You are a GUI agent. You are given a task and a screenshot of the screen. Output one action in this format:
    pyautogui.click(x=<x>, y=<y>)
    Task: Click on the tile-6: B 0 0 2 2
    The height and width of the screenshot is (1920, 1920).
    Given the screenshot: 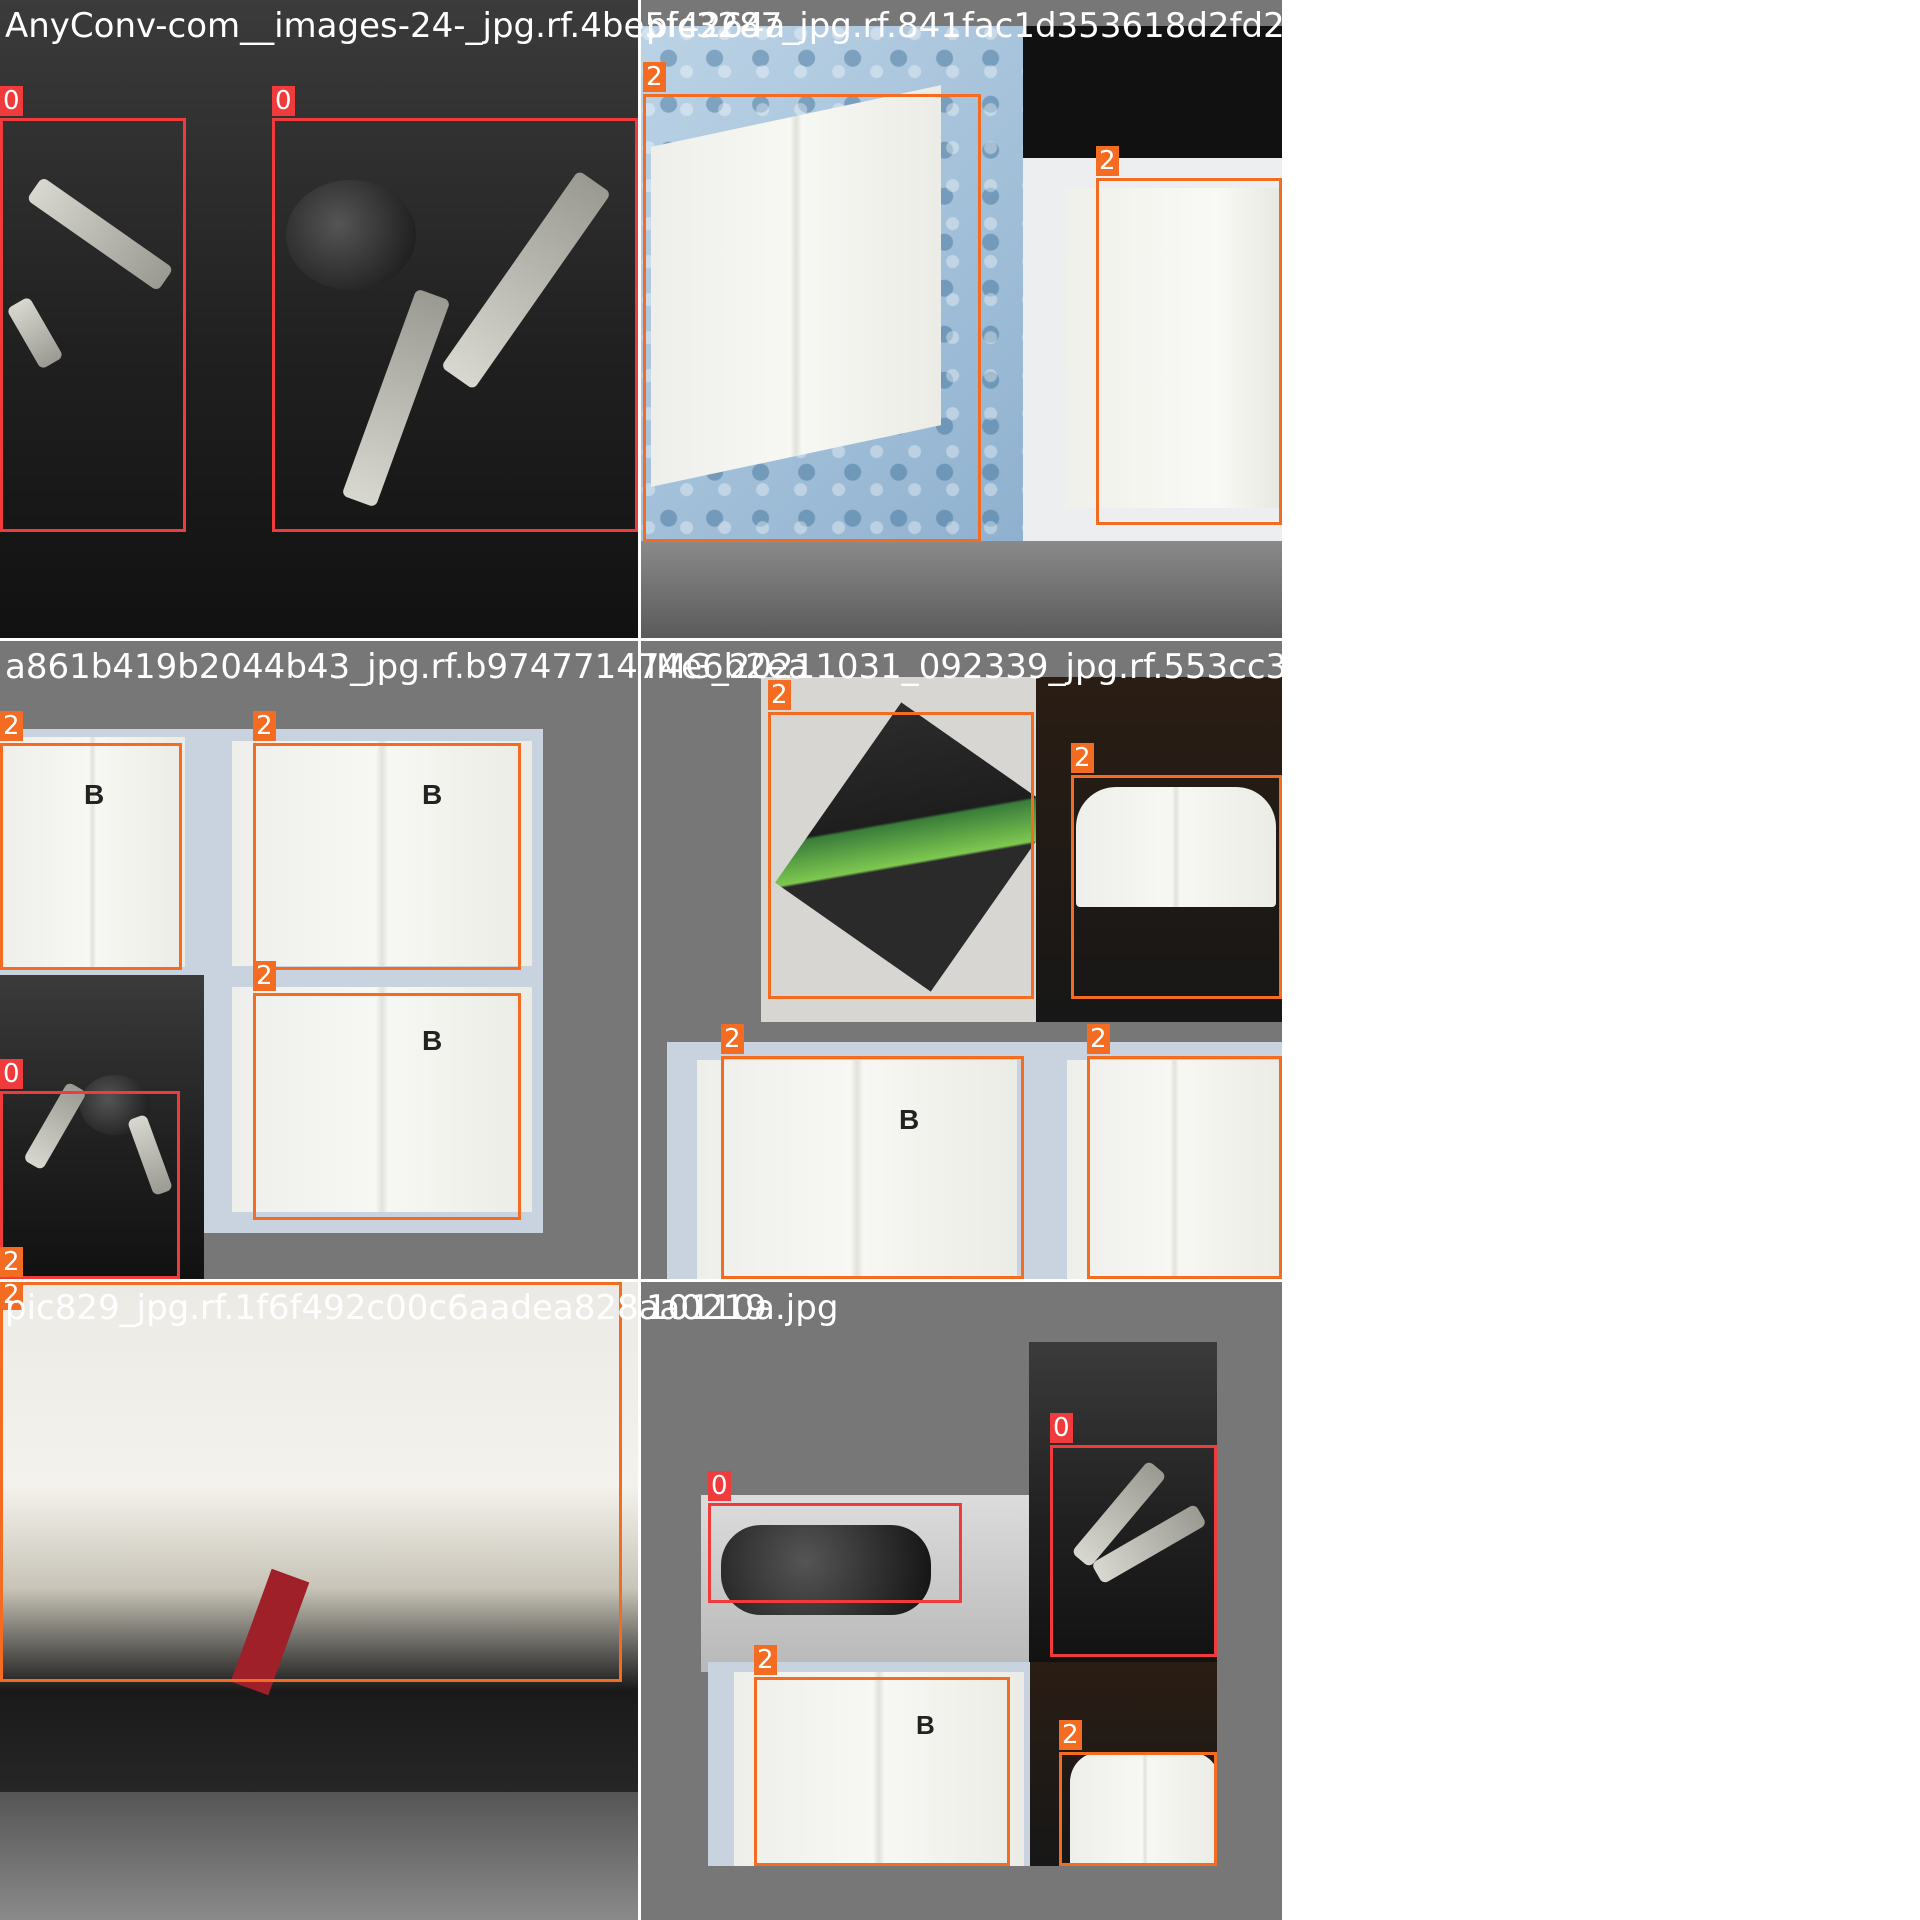 What is the action you would take?
    pyautogui.click(x=961, y=1601)
    